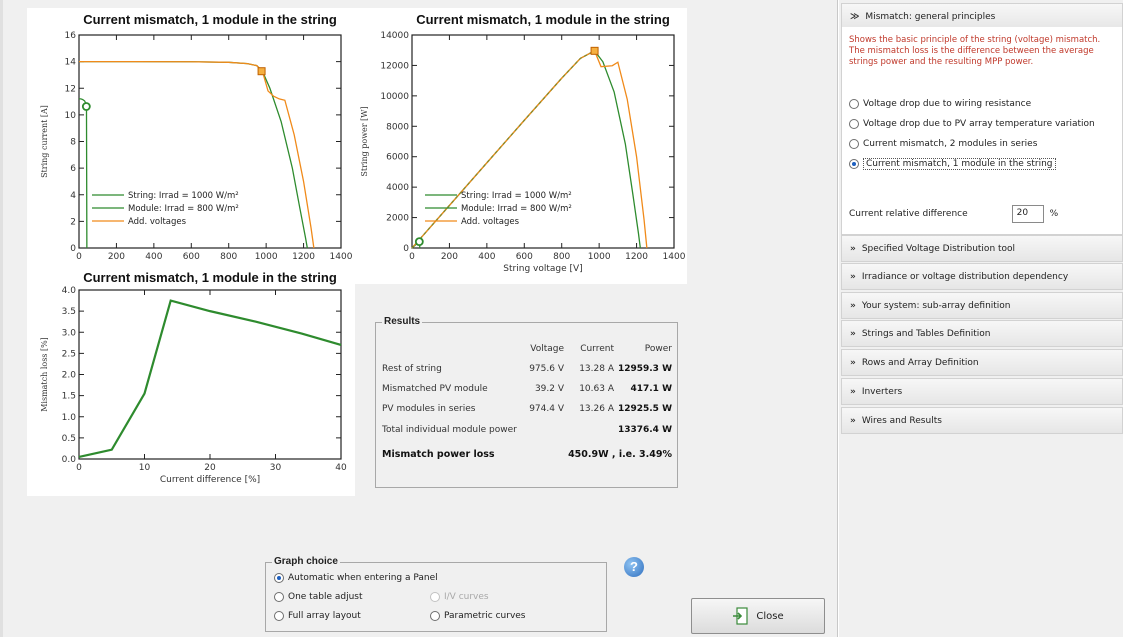 The image size is (1123, 637). I want to click on option-1-module: Current mismatch, 1 module in the string, so click(952, 164).